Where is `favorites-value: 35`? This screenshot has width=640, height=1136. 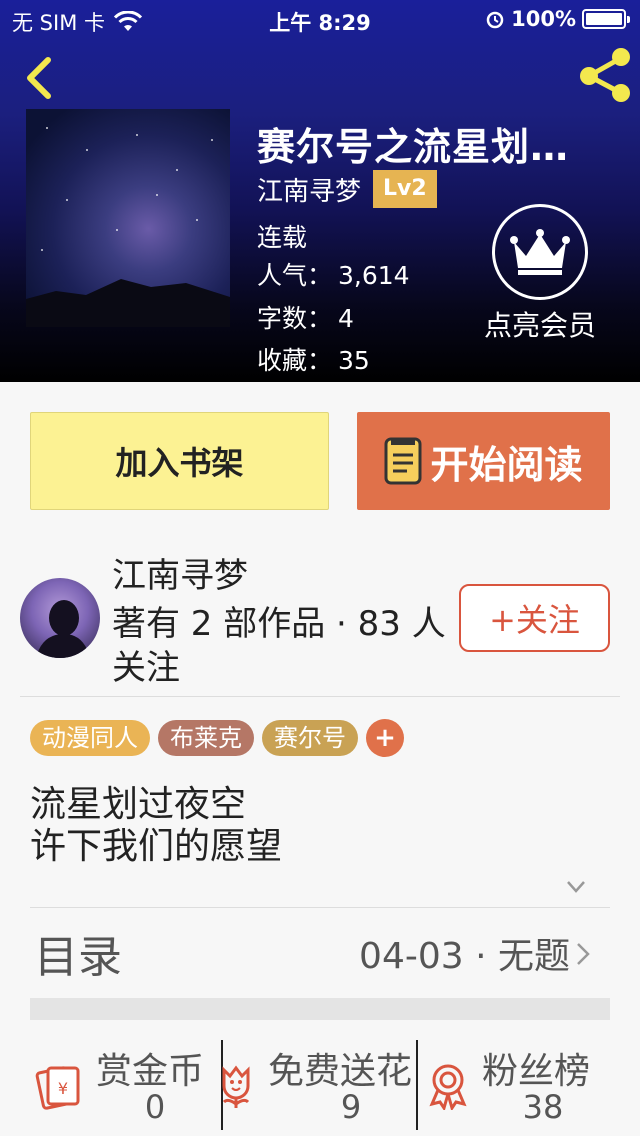 favorites-value: 35 is located at coordinates (354, 360).